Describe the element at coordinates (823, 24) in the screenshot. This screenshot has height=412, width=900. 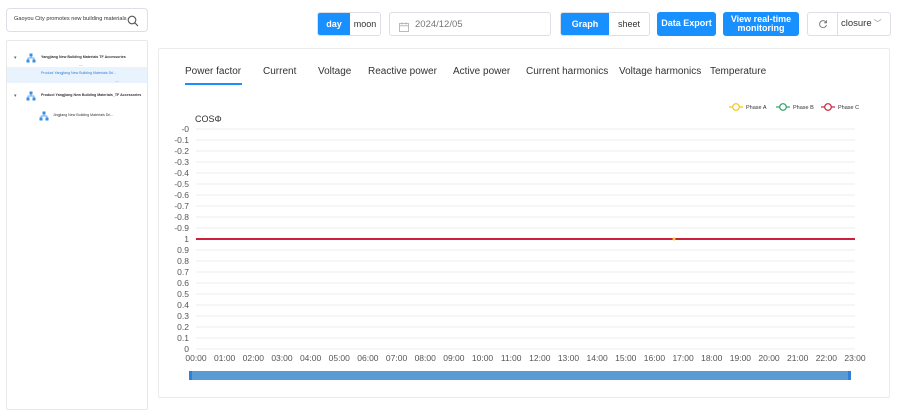
I see `refresh-icon` at that location.